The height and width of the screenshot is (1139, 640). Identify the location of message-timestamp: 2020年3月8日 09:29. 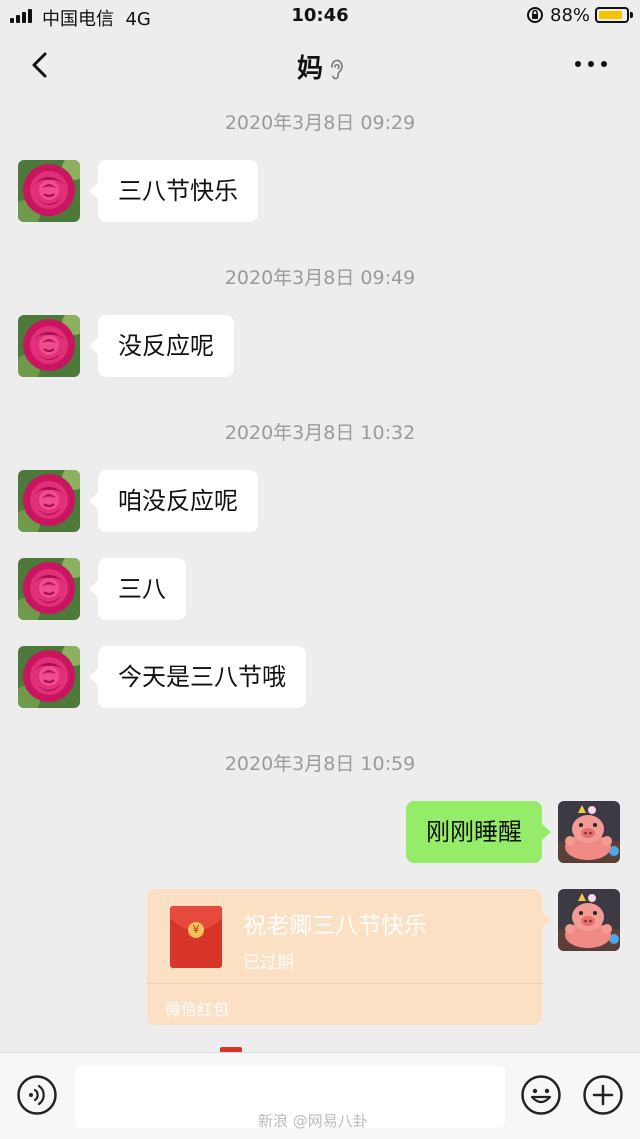
(320, 123).